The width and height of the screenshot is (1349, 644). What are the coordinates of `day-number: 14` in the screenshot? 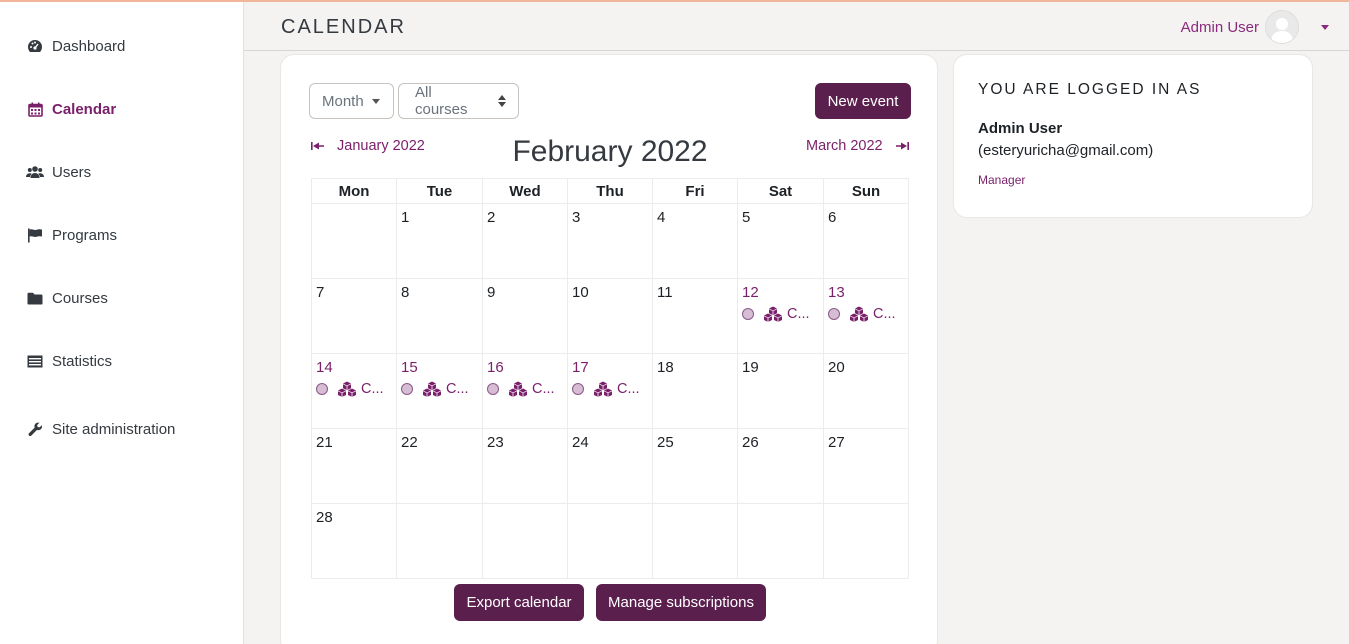 It's located at (354, 367).